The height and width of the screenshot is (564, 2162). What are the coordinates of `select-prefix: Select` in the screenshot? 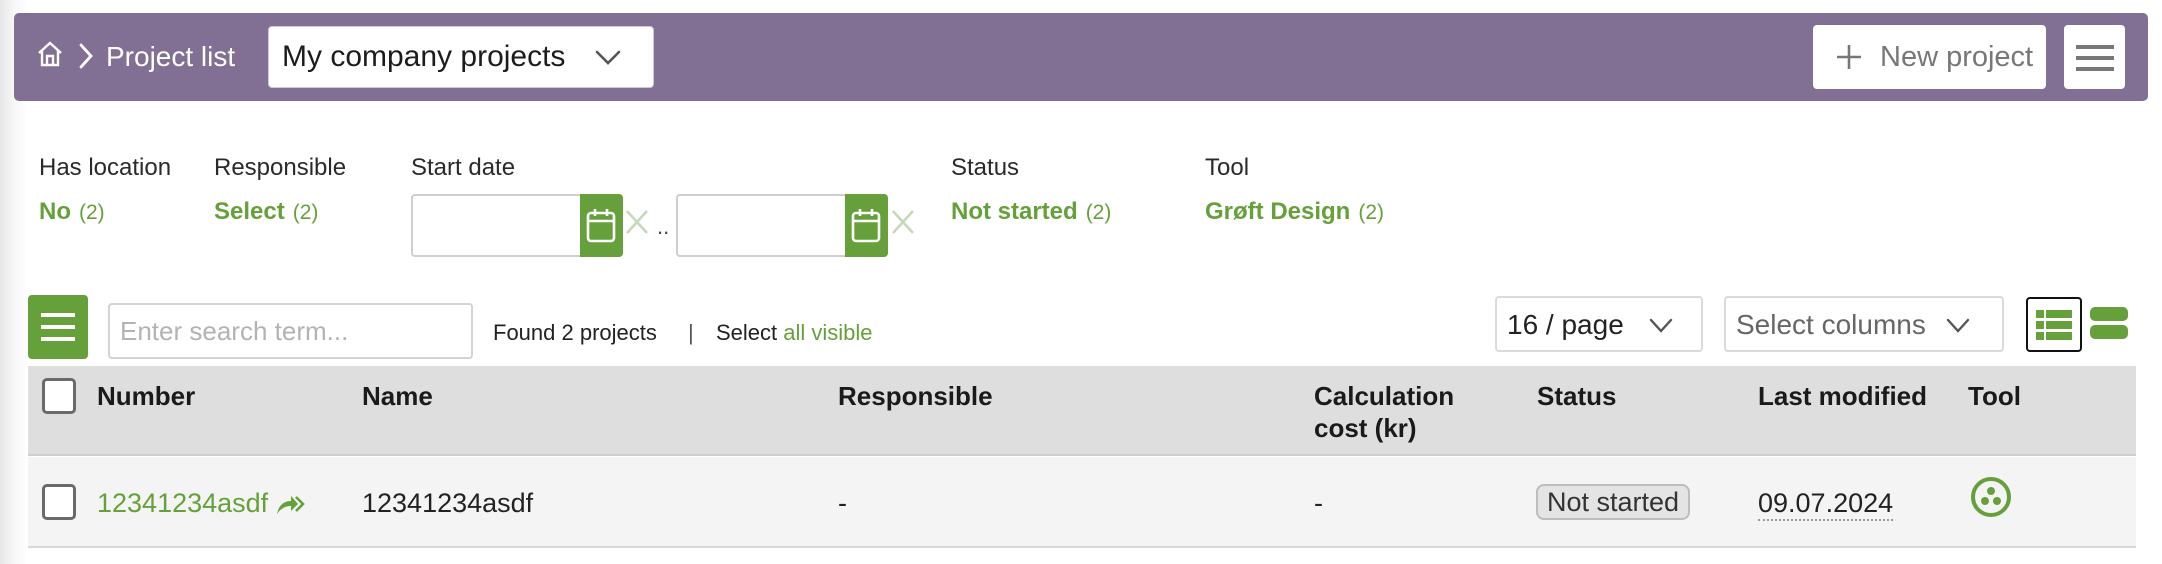 It's located at (747, 332).